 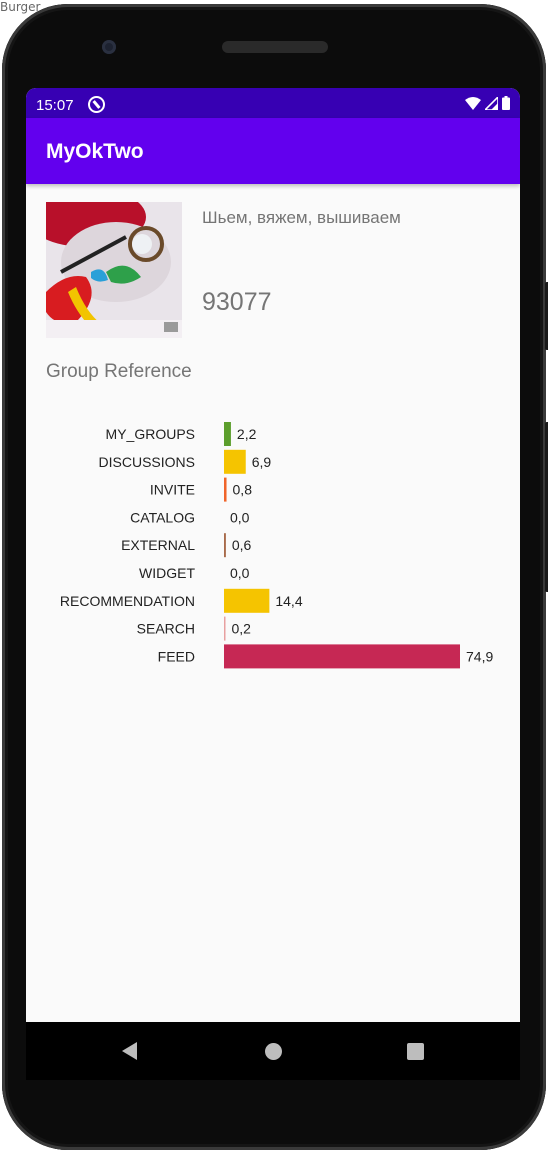 What do you see at coordinates (242, 545) in the screenshot?
I see `value-label-external: 0,6` at bounding box center [242, 545].